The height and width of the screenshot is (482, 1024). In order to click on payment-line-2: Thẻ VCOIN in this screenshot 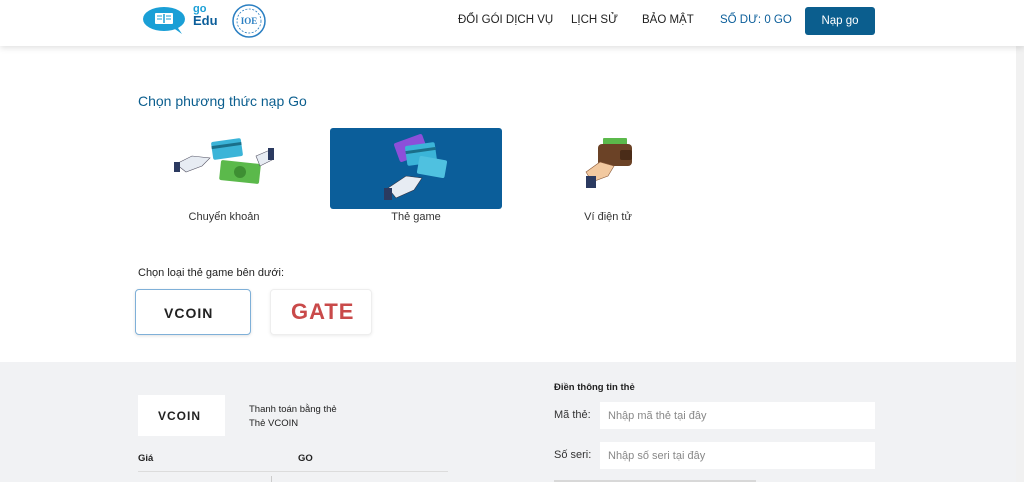, I will do `click(274, 423)`.